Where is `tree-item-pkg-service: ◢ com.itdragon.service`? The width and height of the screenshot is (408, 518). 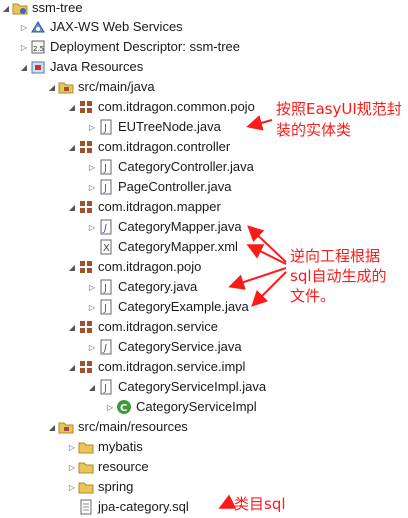
tree-item-pkg-service: ◢ com.itdragon.service is located at coordinates (142, 327).